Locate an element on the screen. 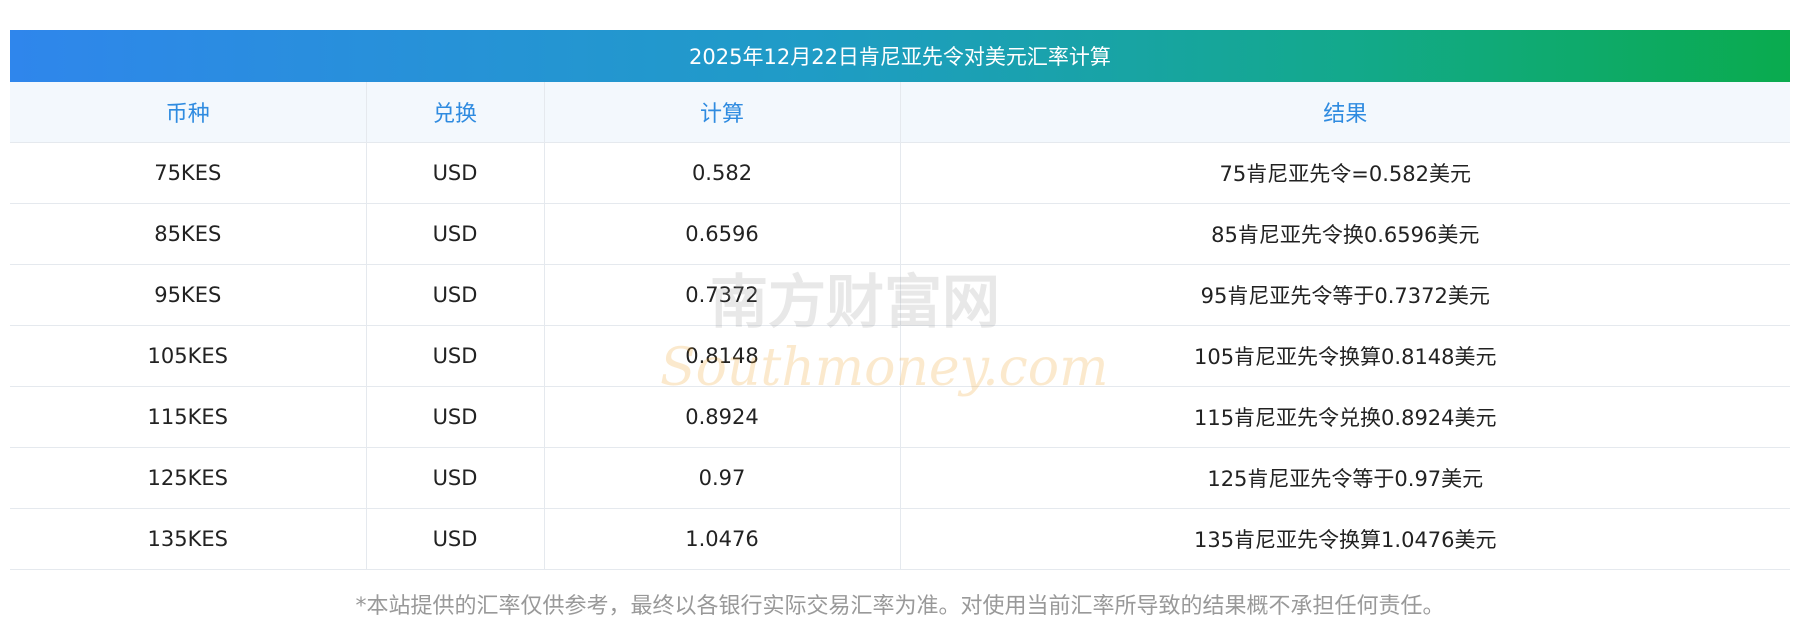  cell-currency: 105KES is located at coordinates (188, 356).